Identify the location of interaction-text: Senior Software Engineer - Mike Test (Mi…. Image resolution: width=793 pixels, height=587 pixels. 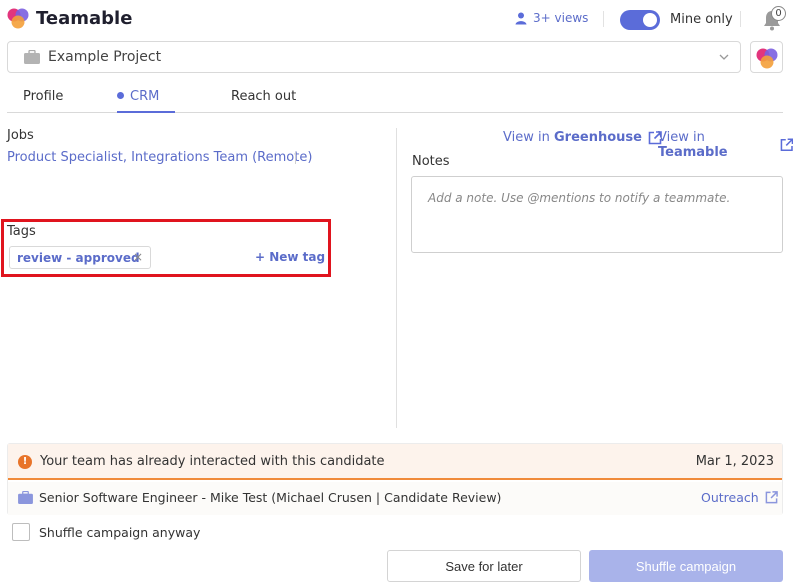
(270, 497).